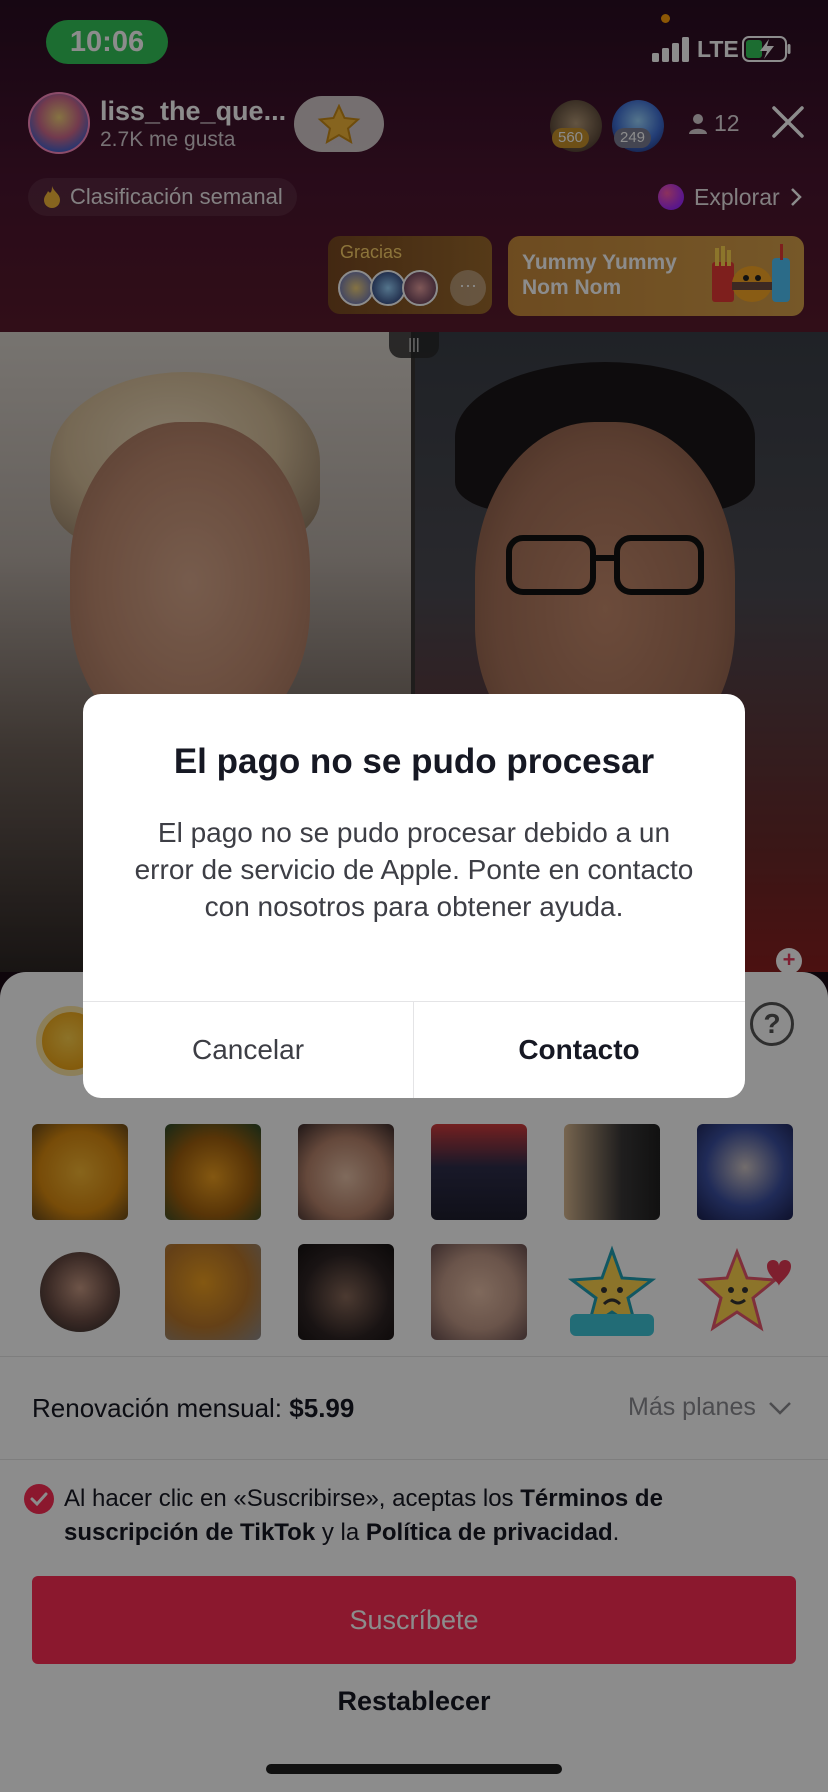  What do you see at coordinates (414, 1769) in the screenshot?
I see `home-indicator` at bounding box center [414, 1769].